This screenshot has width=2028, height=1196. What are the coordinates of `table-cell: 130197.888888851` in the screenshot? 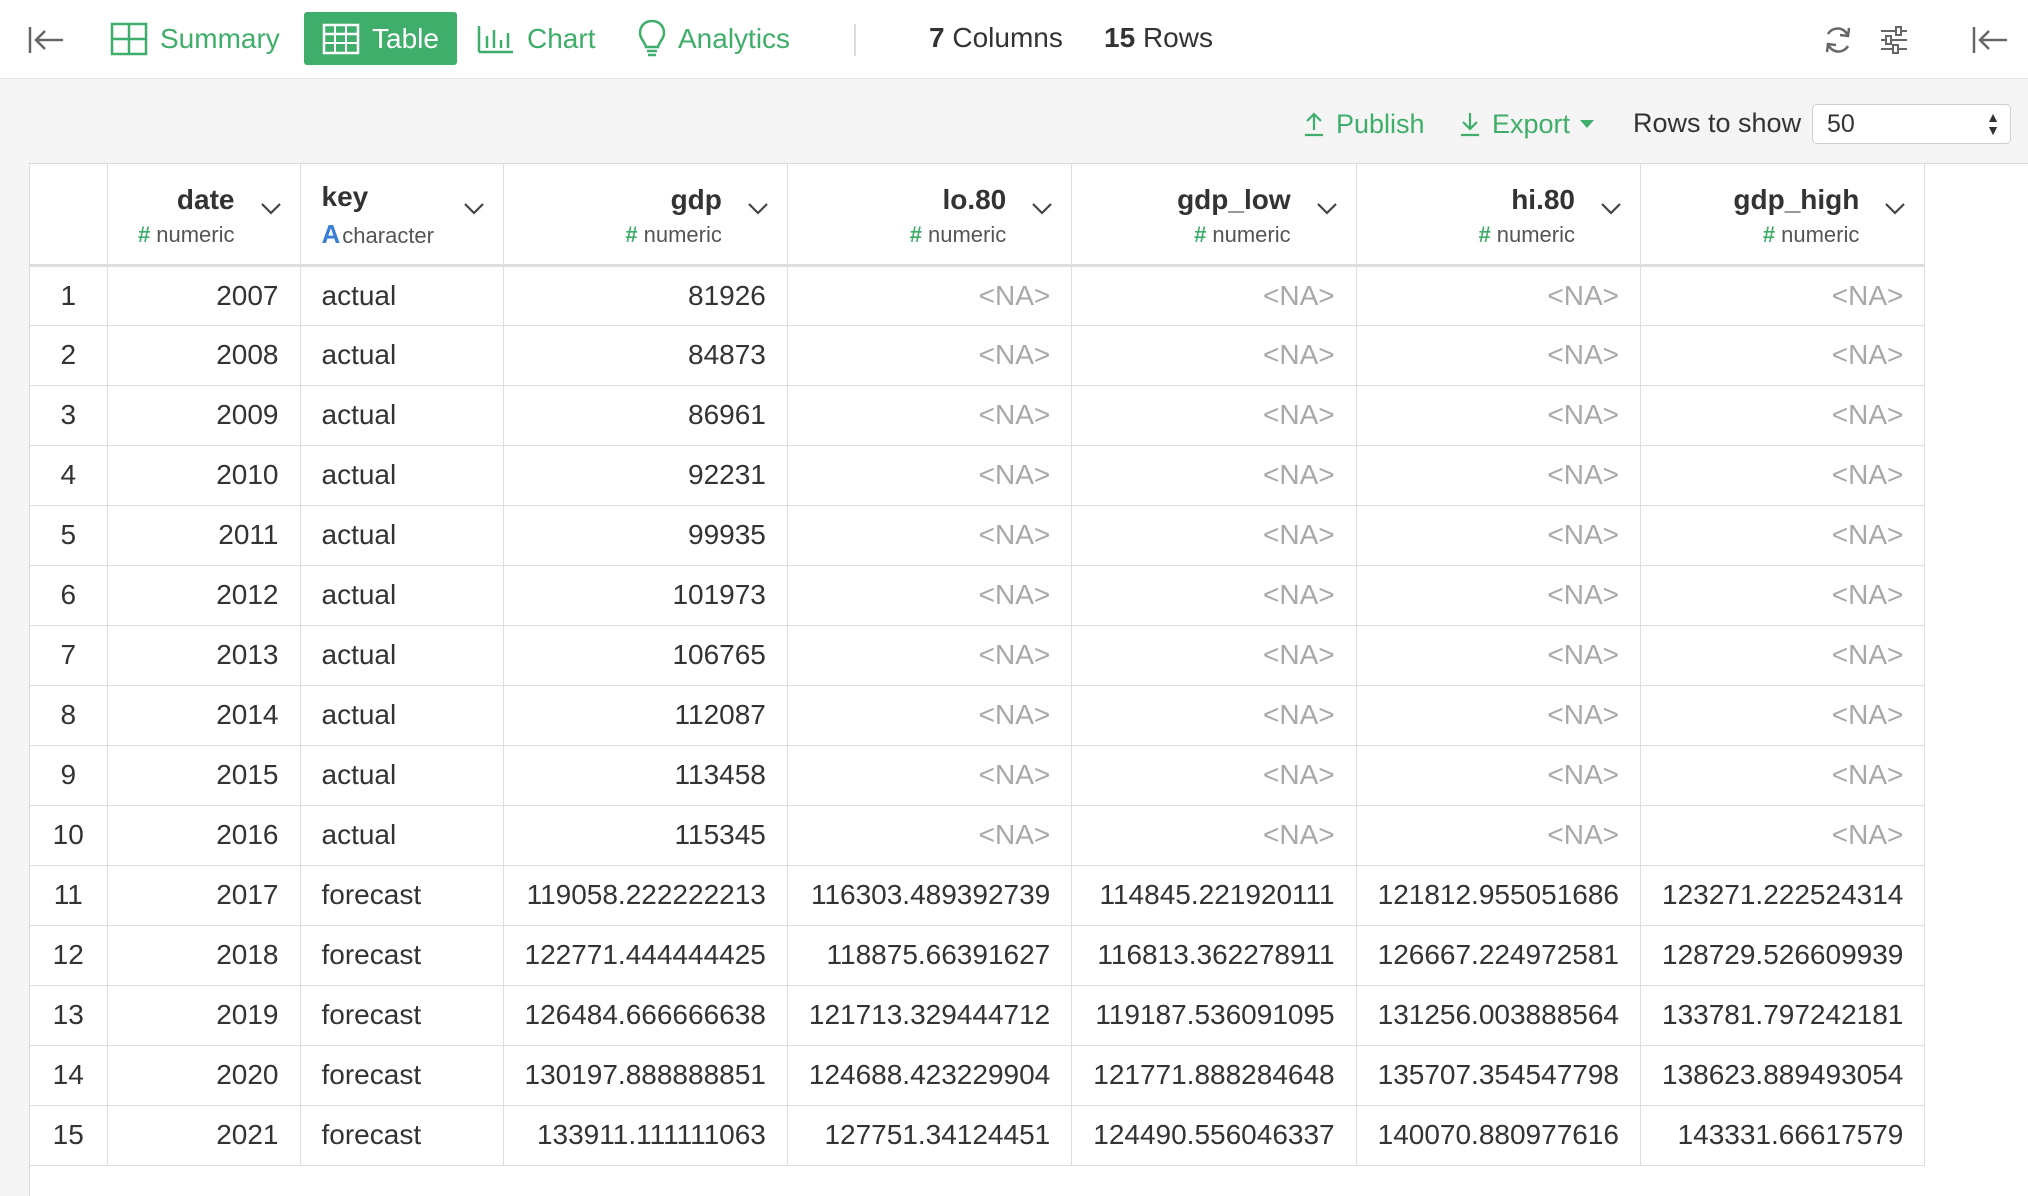 It's located at (645, 1075).